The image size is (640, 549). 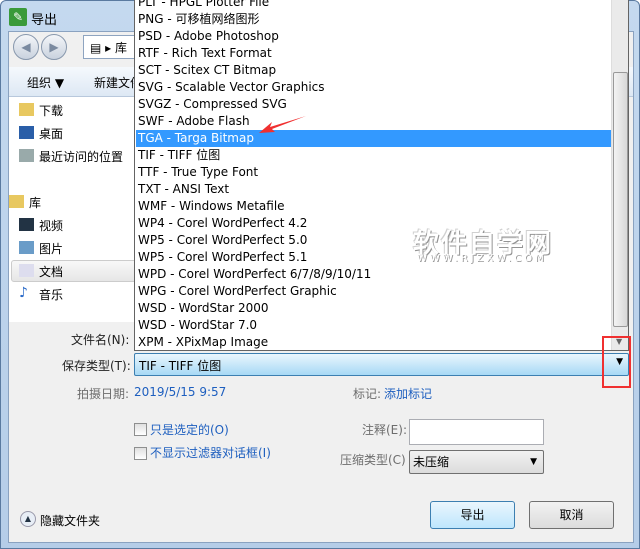 I want to click on filetype-option: TXT - ANSI Text, so click(x=373, y=189).